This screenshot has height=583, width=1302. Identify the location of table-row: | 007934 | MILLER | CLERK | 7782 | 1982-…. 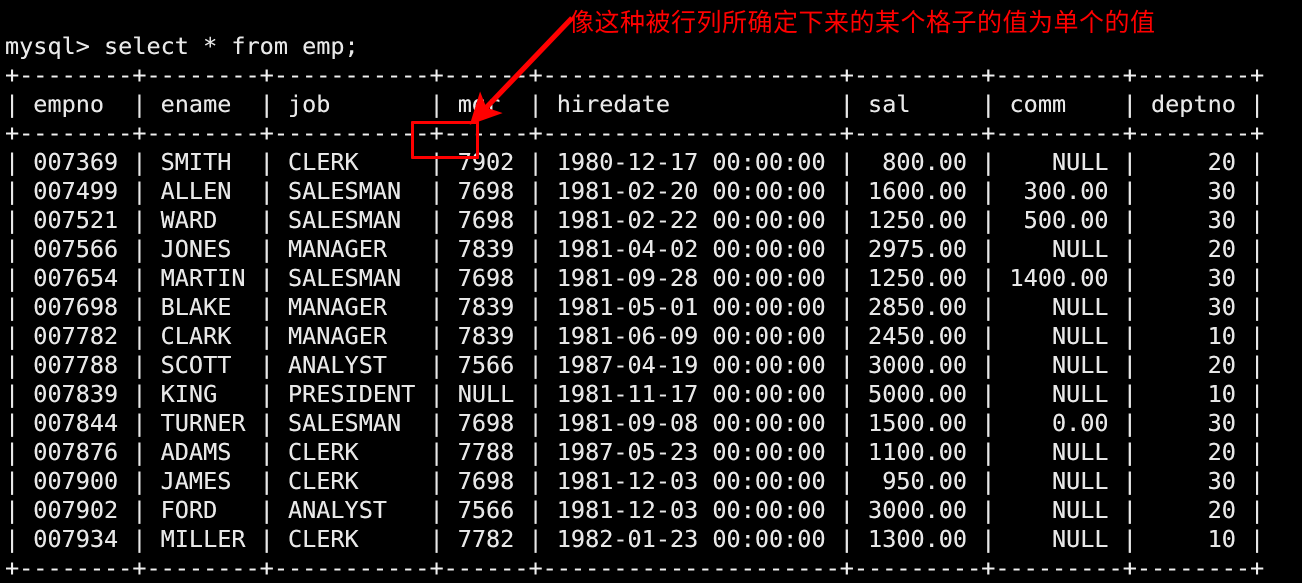
(635, 538).